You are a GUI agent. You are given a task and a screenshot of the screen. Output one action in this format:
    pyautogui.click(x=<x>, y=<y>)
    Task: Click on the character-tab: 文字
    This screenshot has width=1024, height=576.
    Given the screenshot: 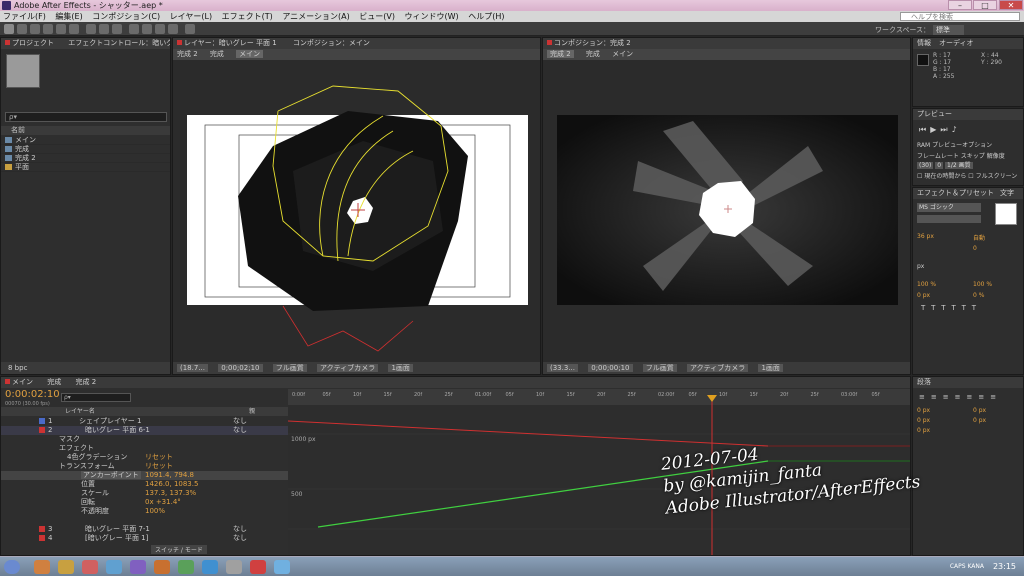 What is the action you would take?
    pyautogui.click(x=1007, y=193)
    